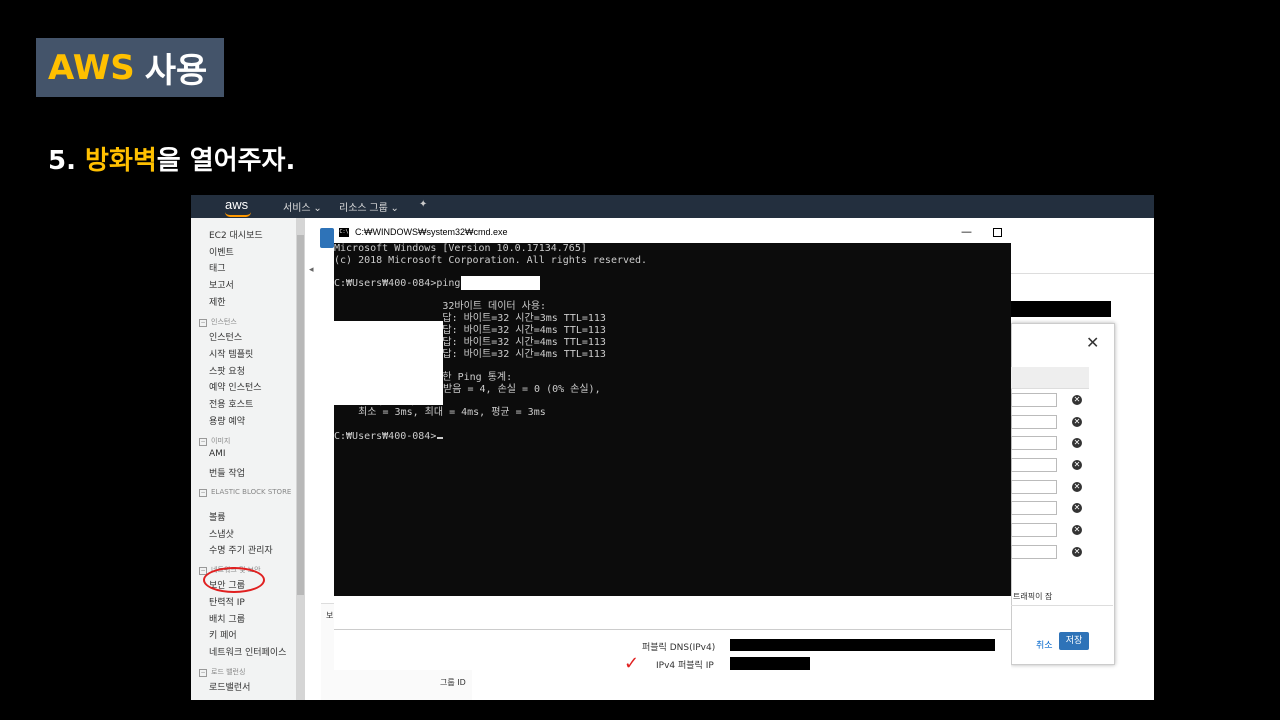 Image resolution: width=1280 pixels, height=720 pixels. I want to click on sidebar-item-elastic-ip: 탄력적 IP, so click(227, 601).